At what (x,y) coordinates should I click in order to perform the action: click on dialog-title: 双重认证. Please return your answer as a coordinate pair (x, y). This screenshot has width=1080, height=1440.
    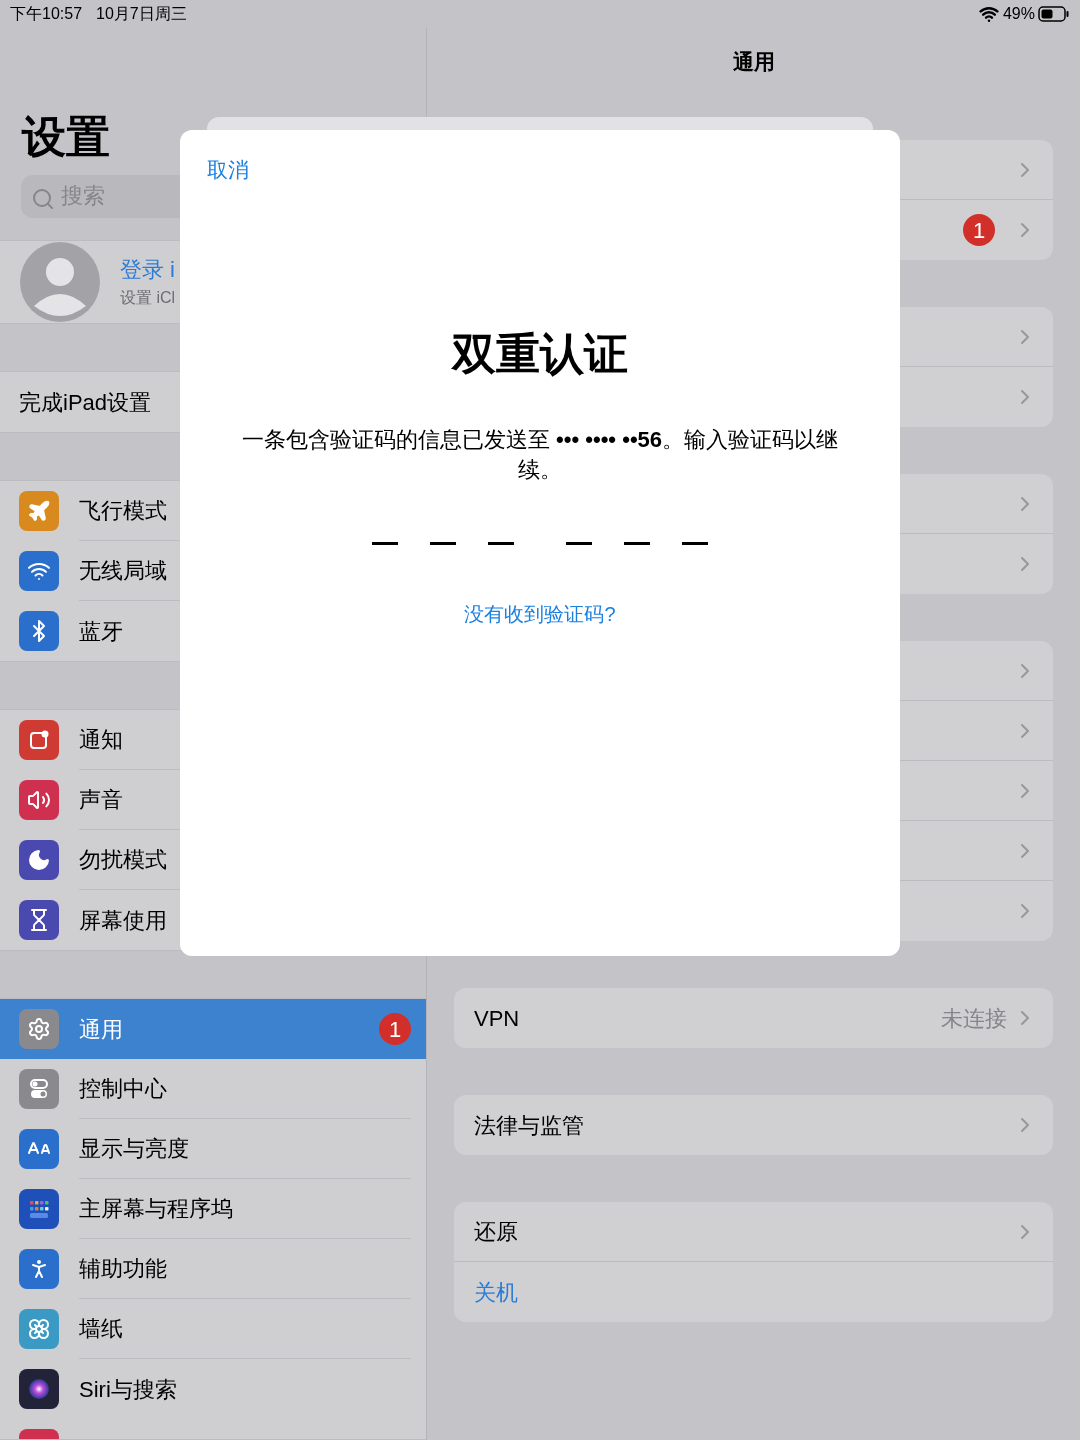
    Looking at the image, I should click on (540, 353).